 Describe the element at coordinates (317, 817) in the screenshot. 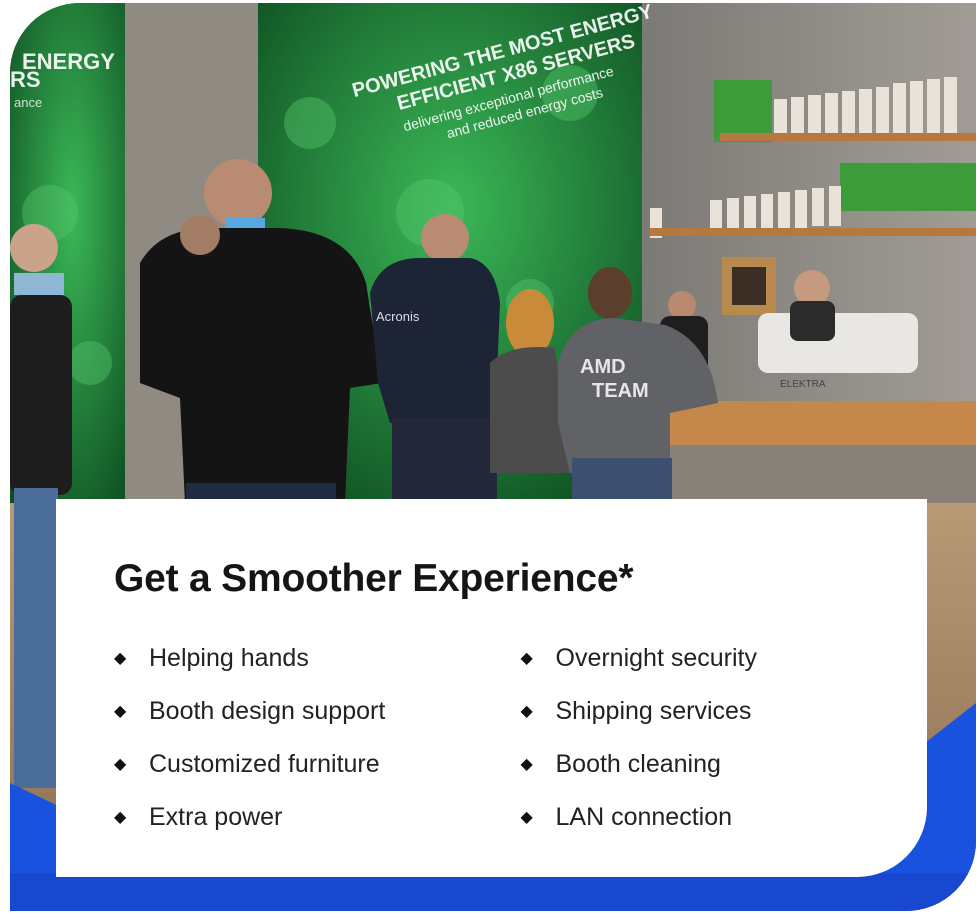

I see `feature-item: ◆ Extra power` at that location.